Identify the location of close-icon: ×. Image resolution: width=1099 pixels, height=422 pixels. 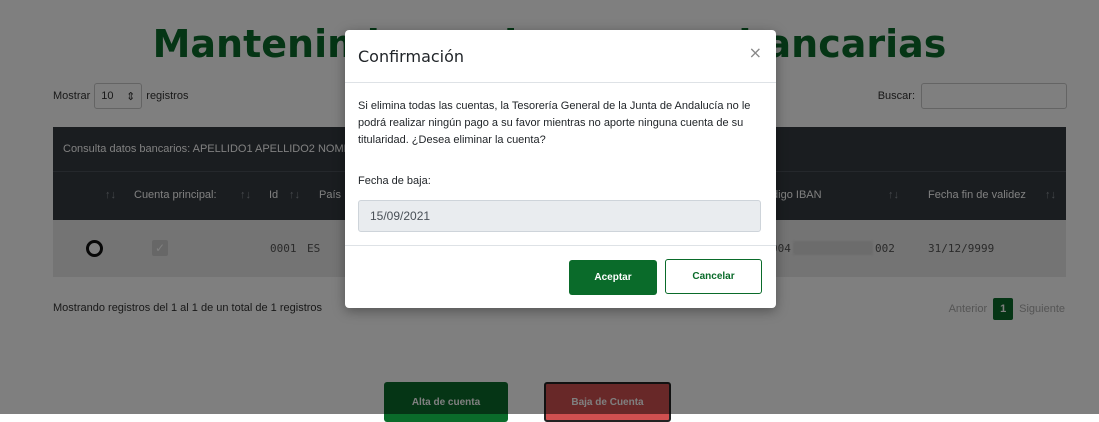
(755, 52).